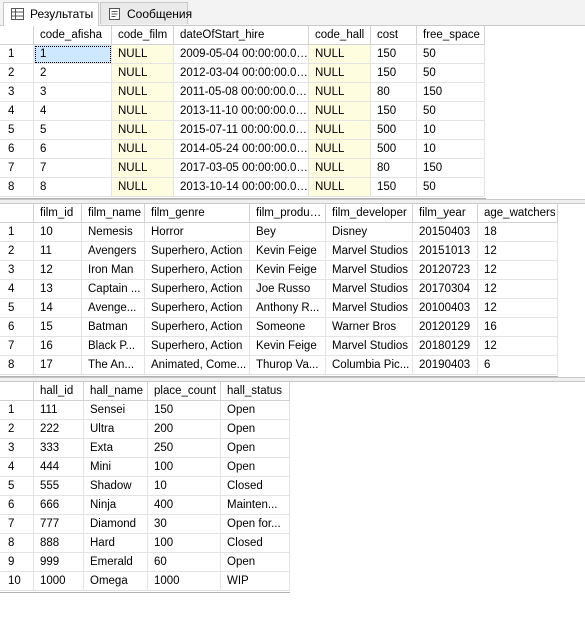 This screenshot has height=618, width=585. I want to click on table-cell: 400, so click(184, 505).